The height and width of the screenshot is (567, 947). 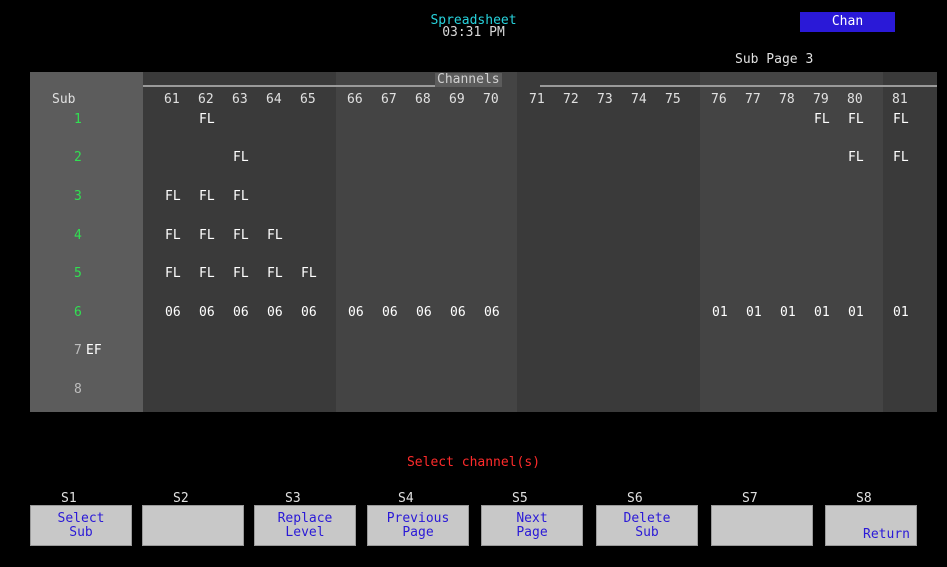 I want to click on channel-header-64: 64, so click(x=274, y=100).